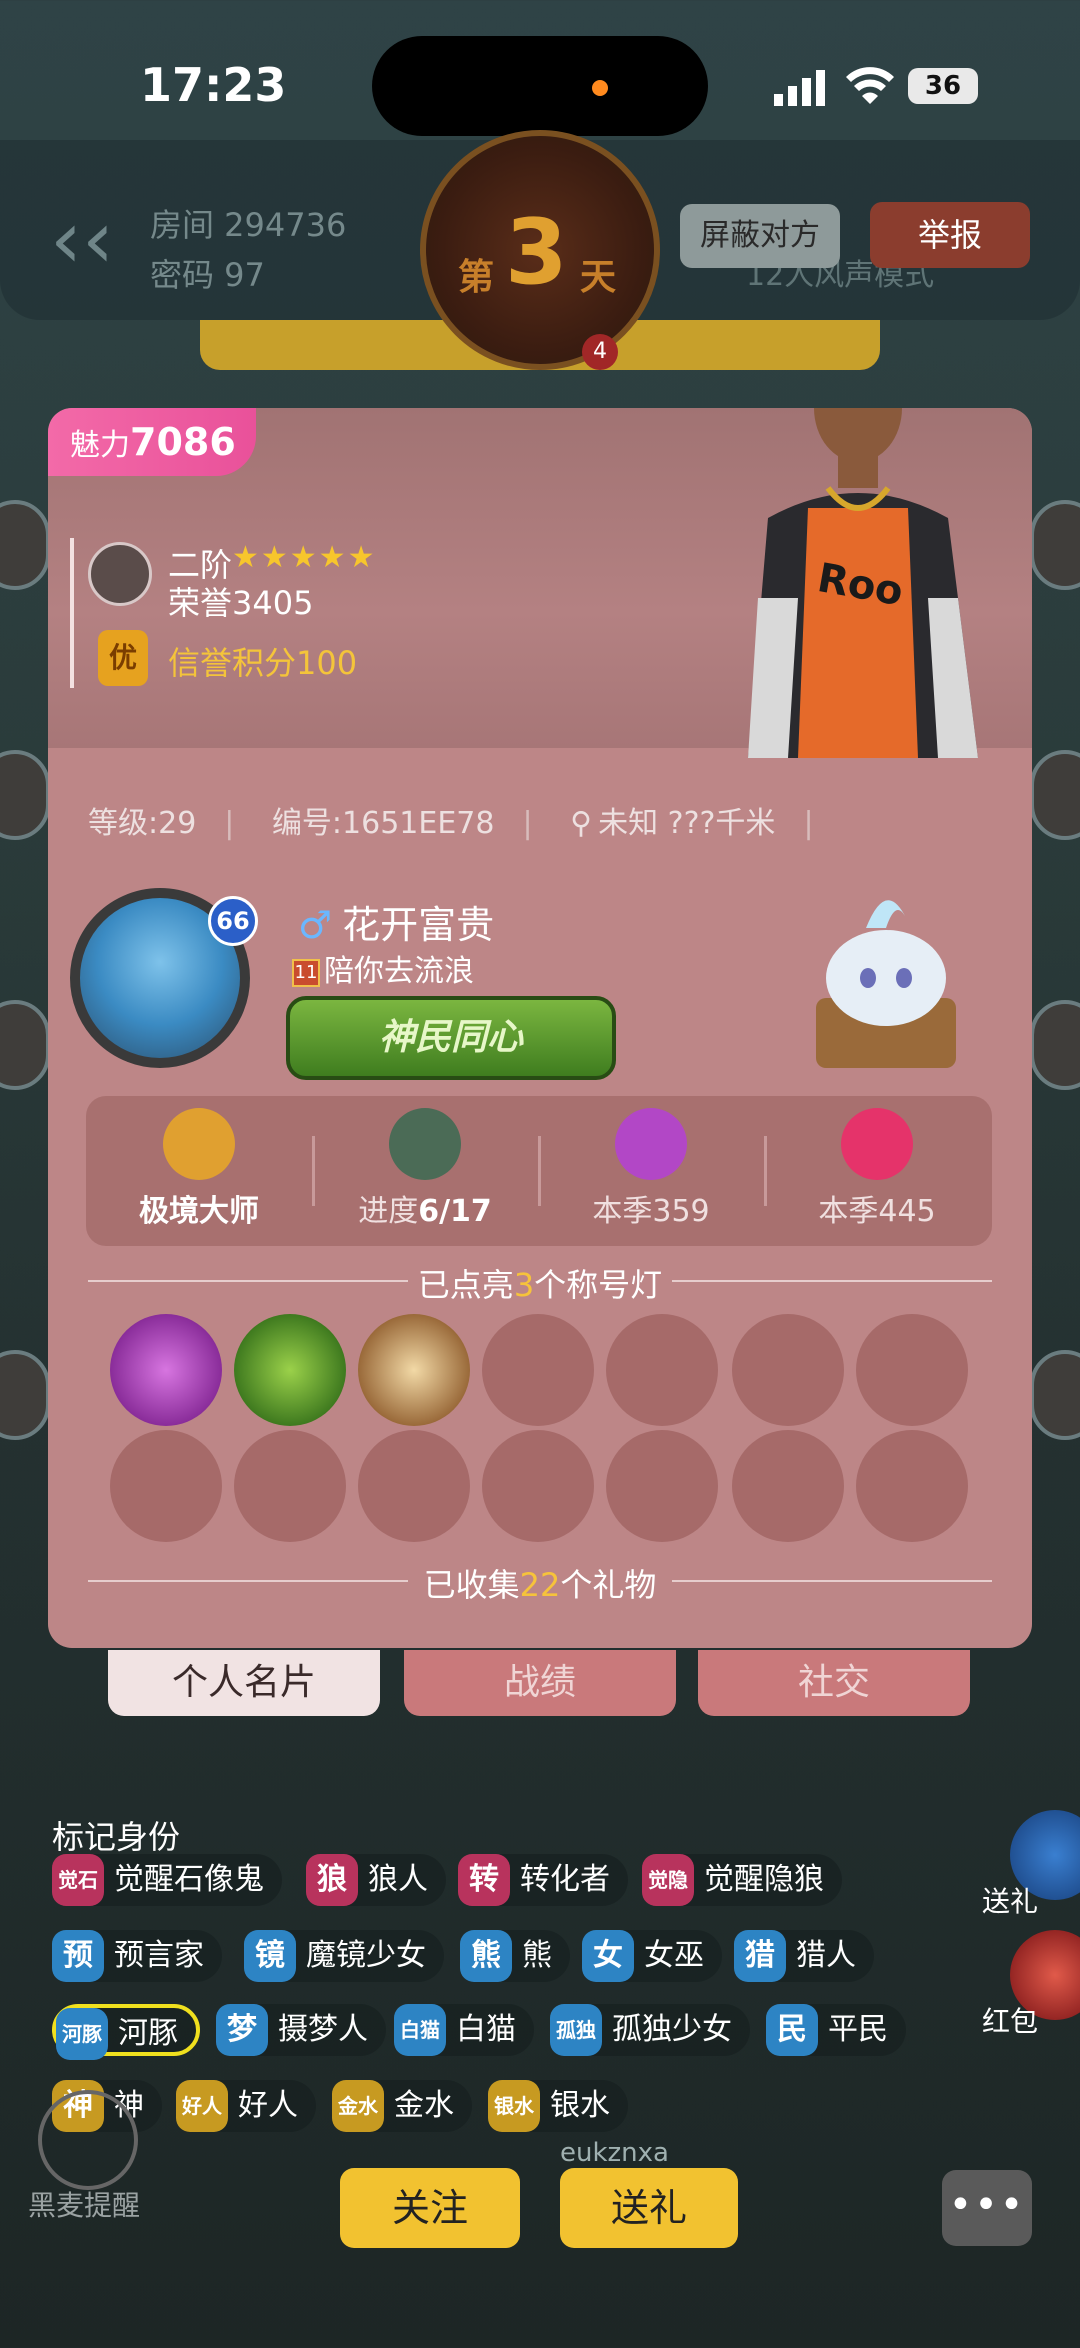  What do you see at coordinates (943, 86) in the screenshot?
I see `battery-indicator: 36` at bounding box center [943, 86].